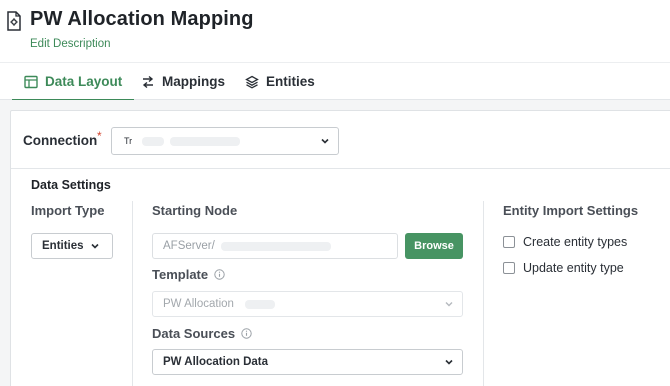 The image size is (670, 386). I want to click on template-select: PW Allocation, so click(307, 304).